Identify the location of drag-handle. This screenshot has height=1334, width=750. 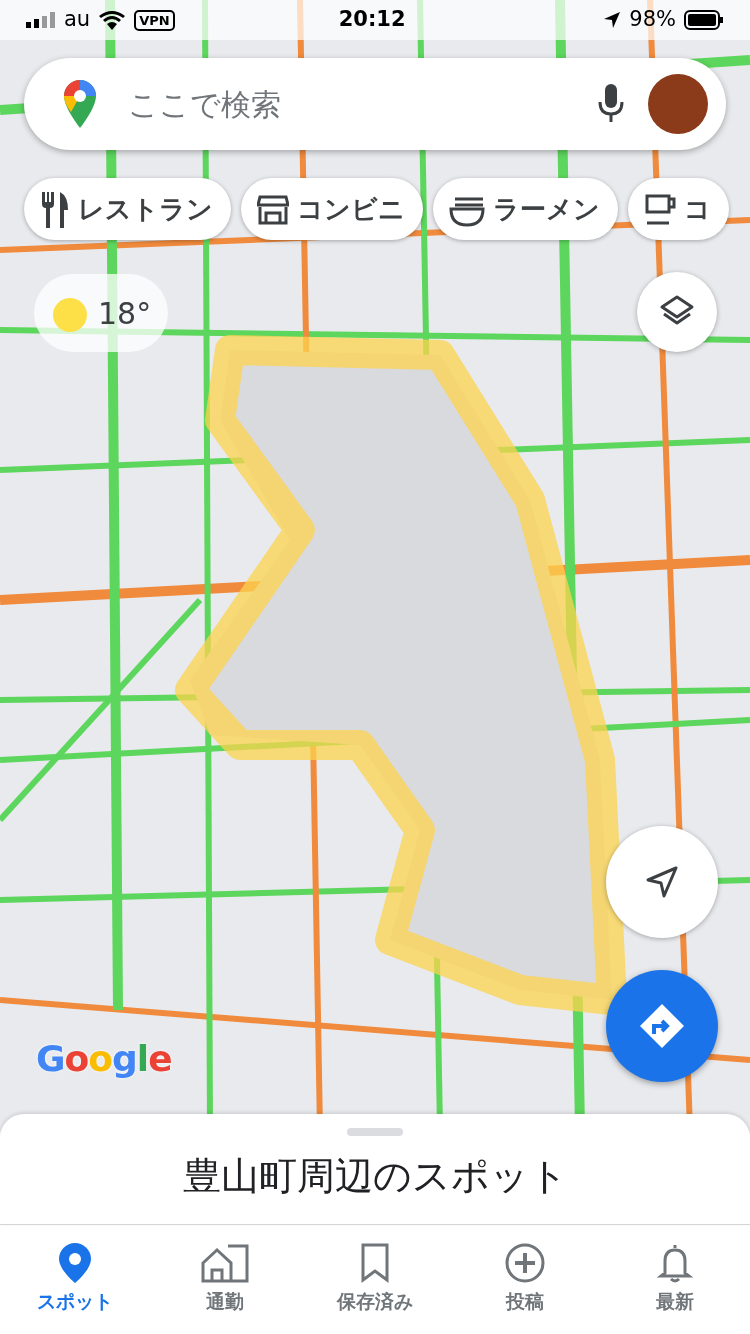
(375, 1132).